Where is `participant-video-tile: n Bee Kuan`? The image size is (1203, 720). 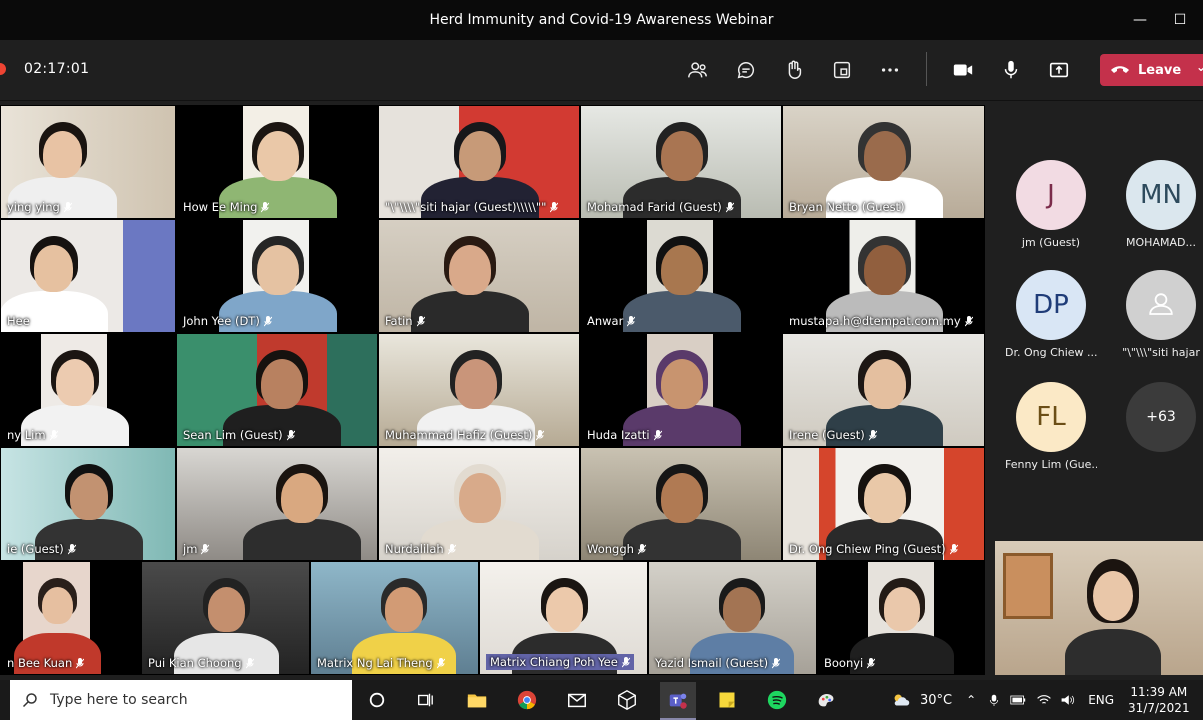 participant-video-tile: n Bee Kuan is located at coordinates (70, 618).